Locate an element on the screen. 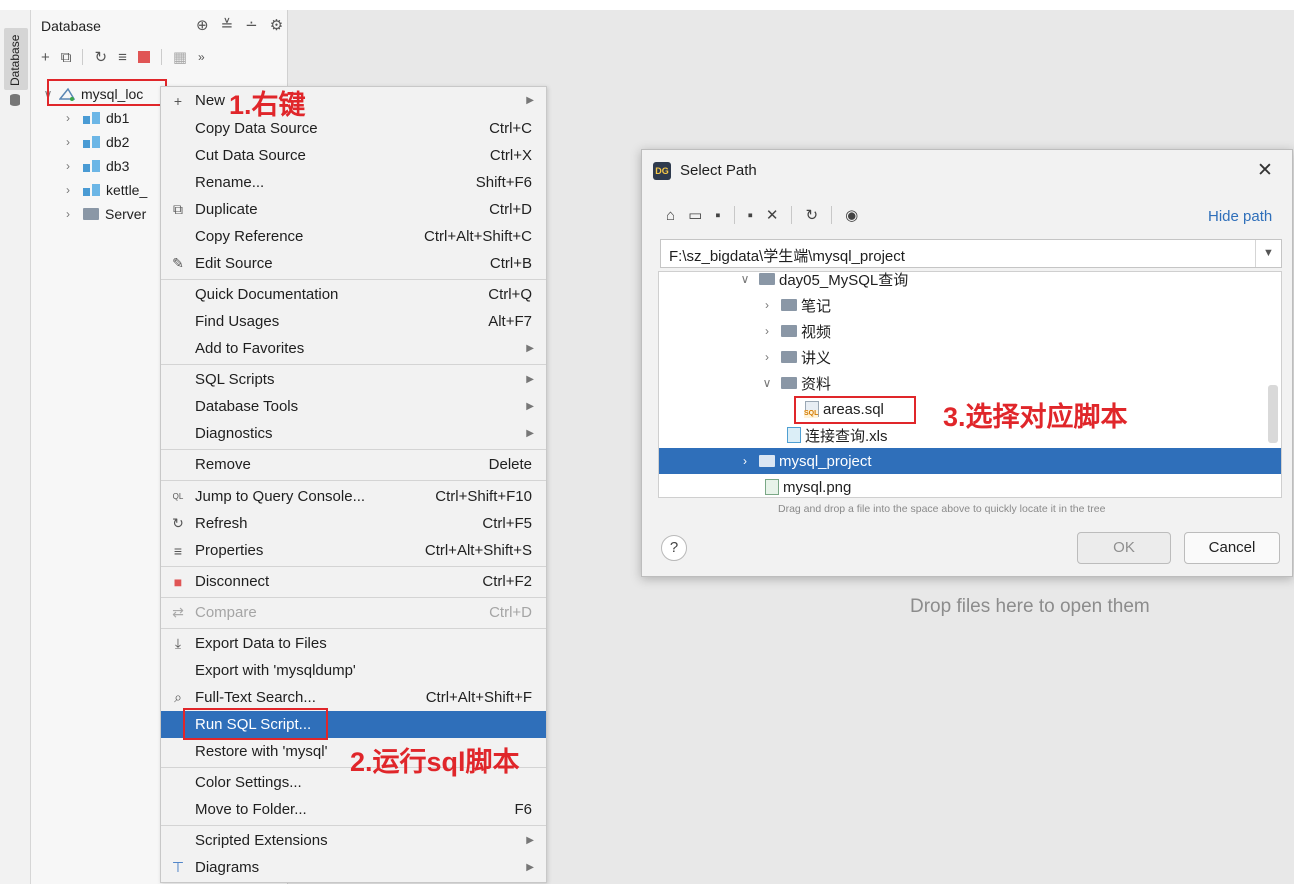 Image resolution: width=1294 pixels, height=884 pixels. disconnect-icon is located at coordinates (143, 57).